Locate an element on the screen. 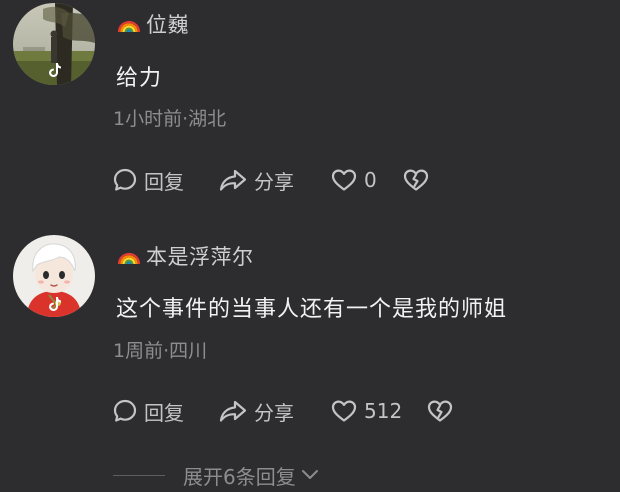 The height and width of the screenshot is (492, 620). username: 位巍 is located at coordinates (167, 24).